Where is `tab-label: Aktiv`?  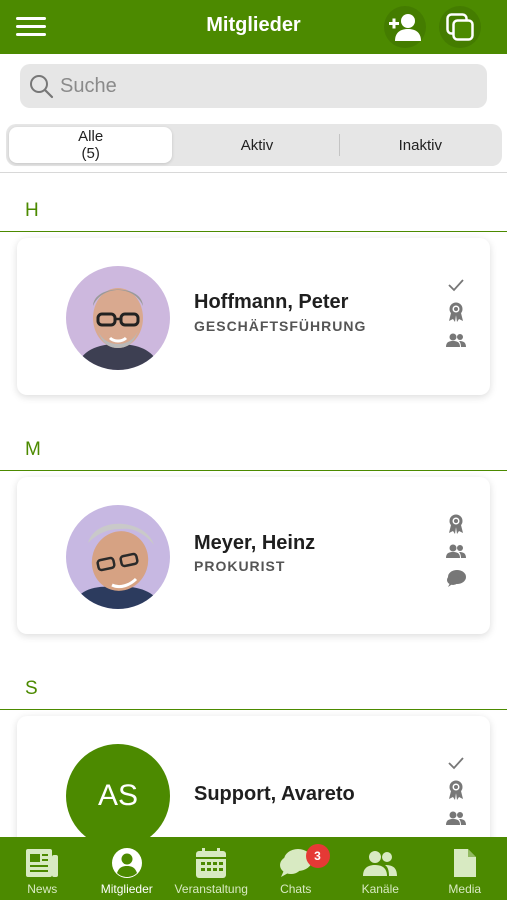 tab-label: Aktiv is located at coordinates (257, 145).